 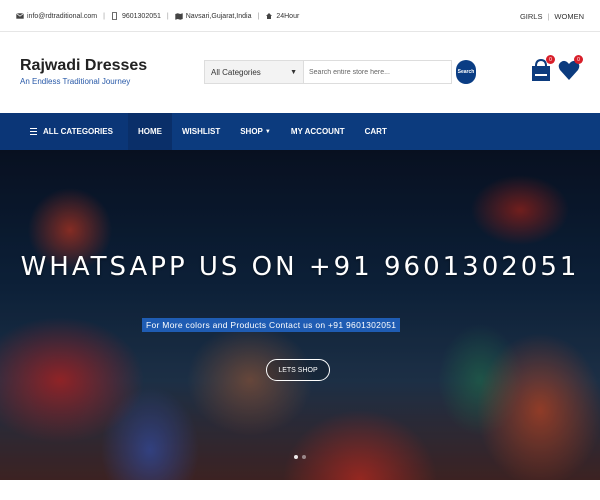 I want to click on phone-text: 9601302051, so click(x=141, y=16).